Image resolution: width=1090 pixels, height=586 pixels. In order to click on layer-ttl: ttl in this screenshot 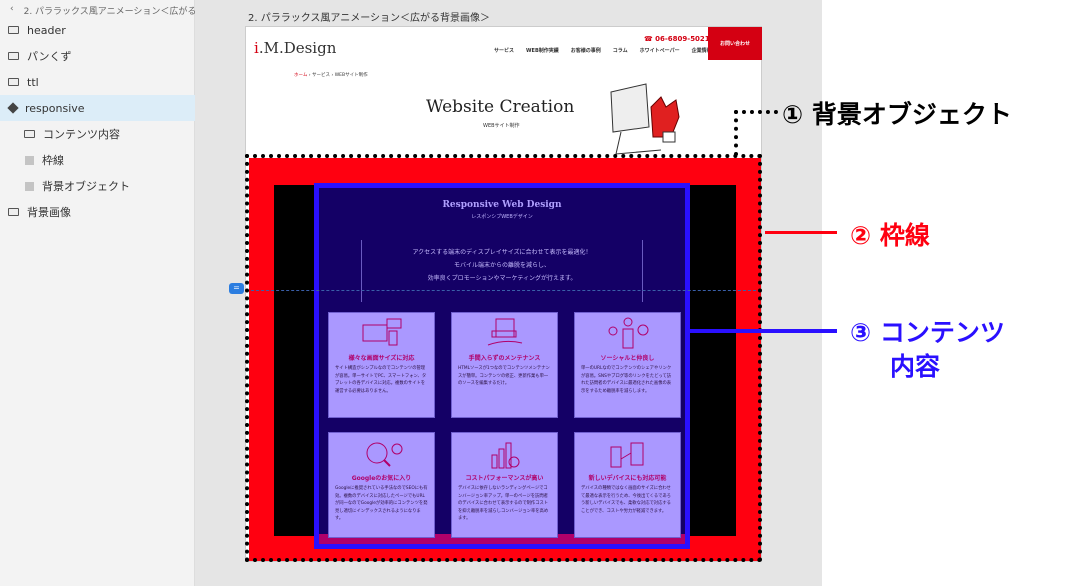, I will do `click(97, 82)`.